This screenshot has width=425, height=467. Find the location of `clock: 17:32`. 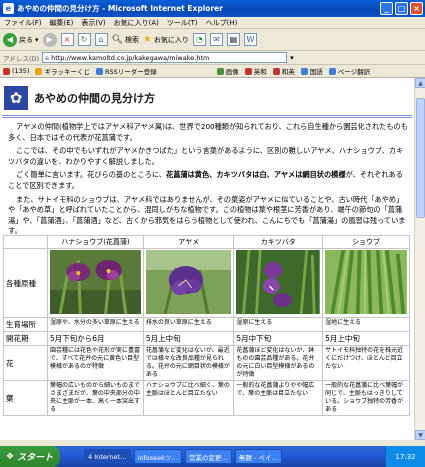

clock: 17:32 is located at coordinates (405, 456).